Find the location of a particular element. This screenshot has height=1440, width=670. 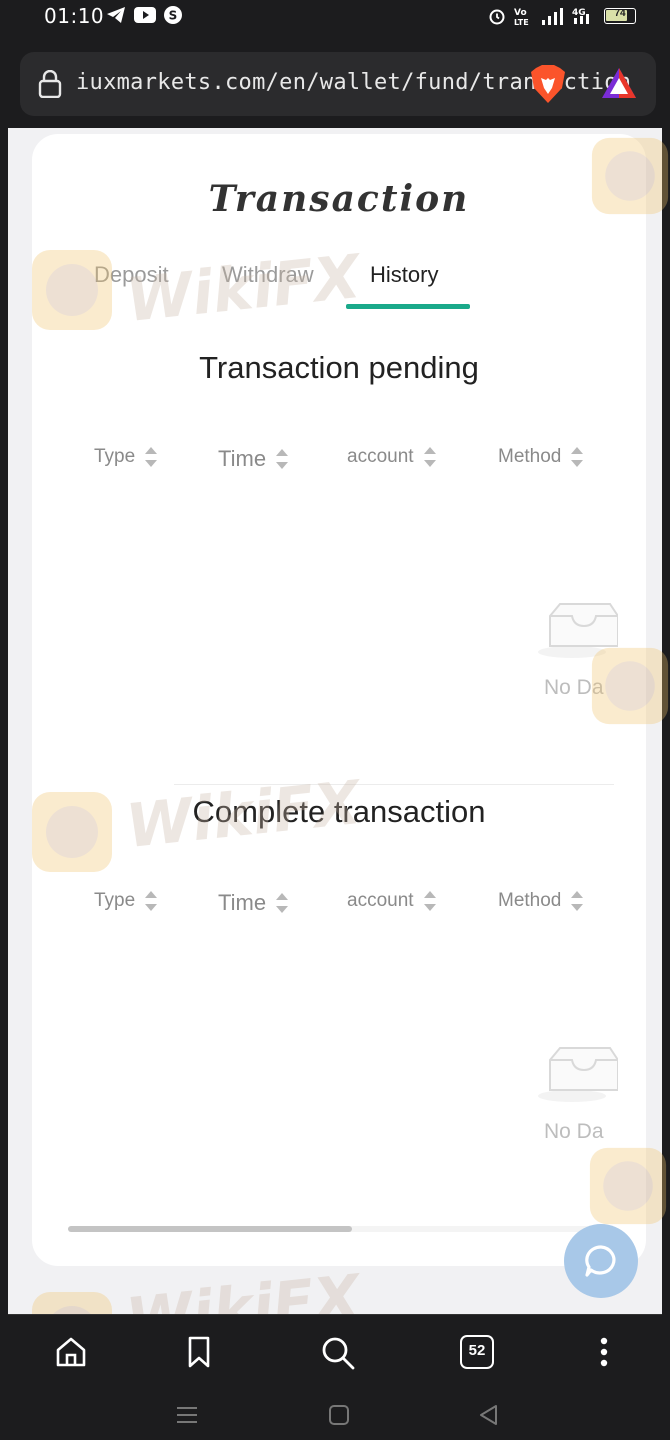

status-bar: 01:10 S Vo LTE 4G 74 is located at coordinates (335, 20).